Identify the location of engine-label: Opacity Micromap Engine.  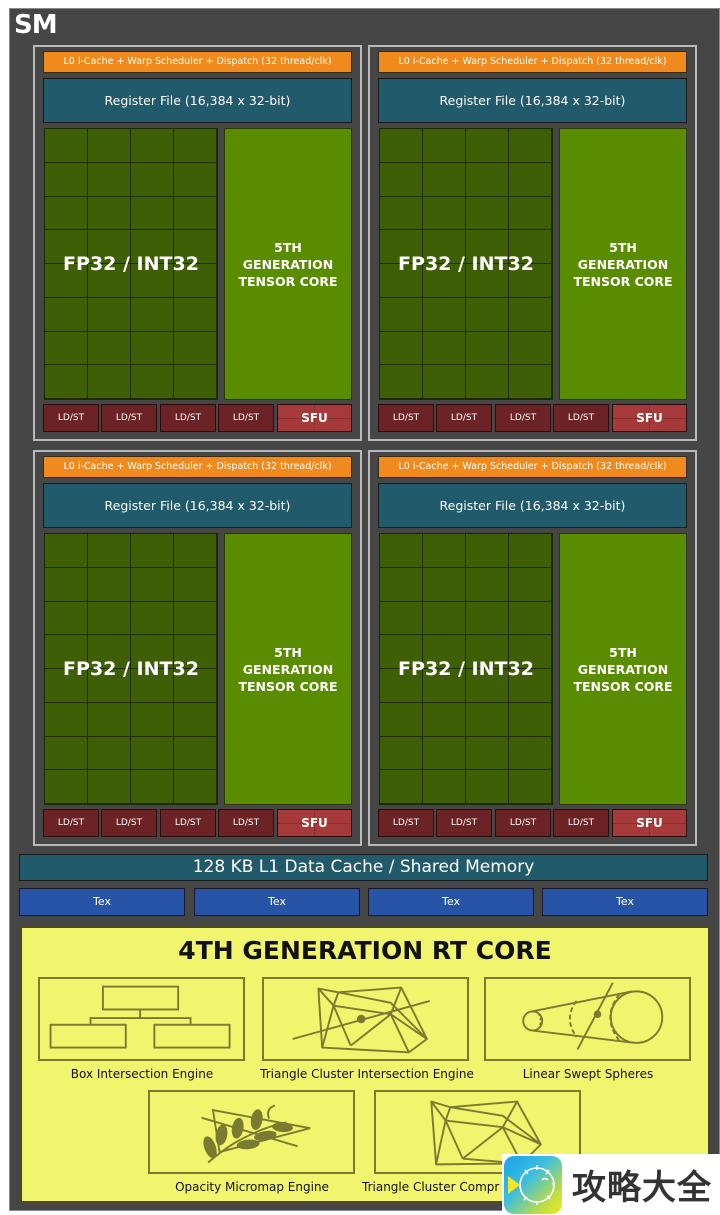
(252, 1187).